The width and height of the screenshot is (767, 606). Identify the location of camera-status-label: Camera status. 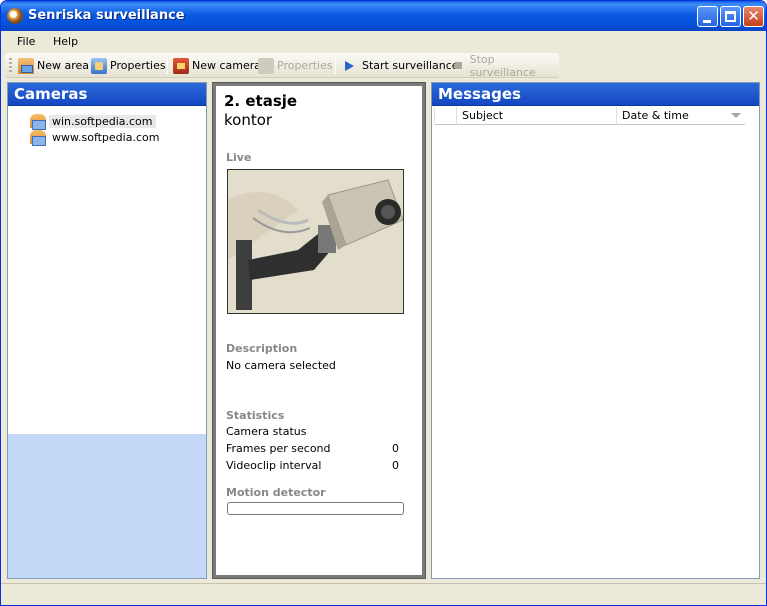
(266, 431).